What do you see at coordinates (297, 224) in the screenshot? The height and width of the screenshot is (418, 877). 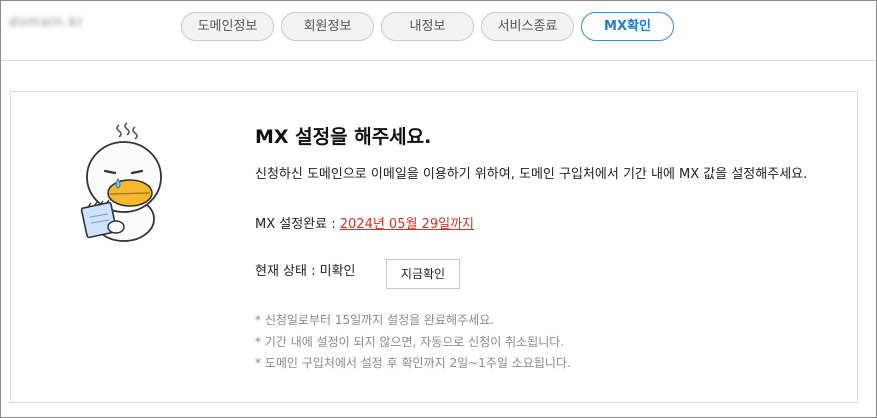 I see `completion-label: MX 설정완료 :` at bounding box center [297, 224].